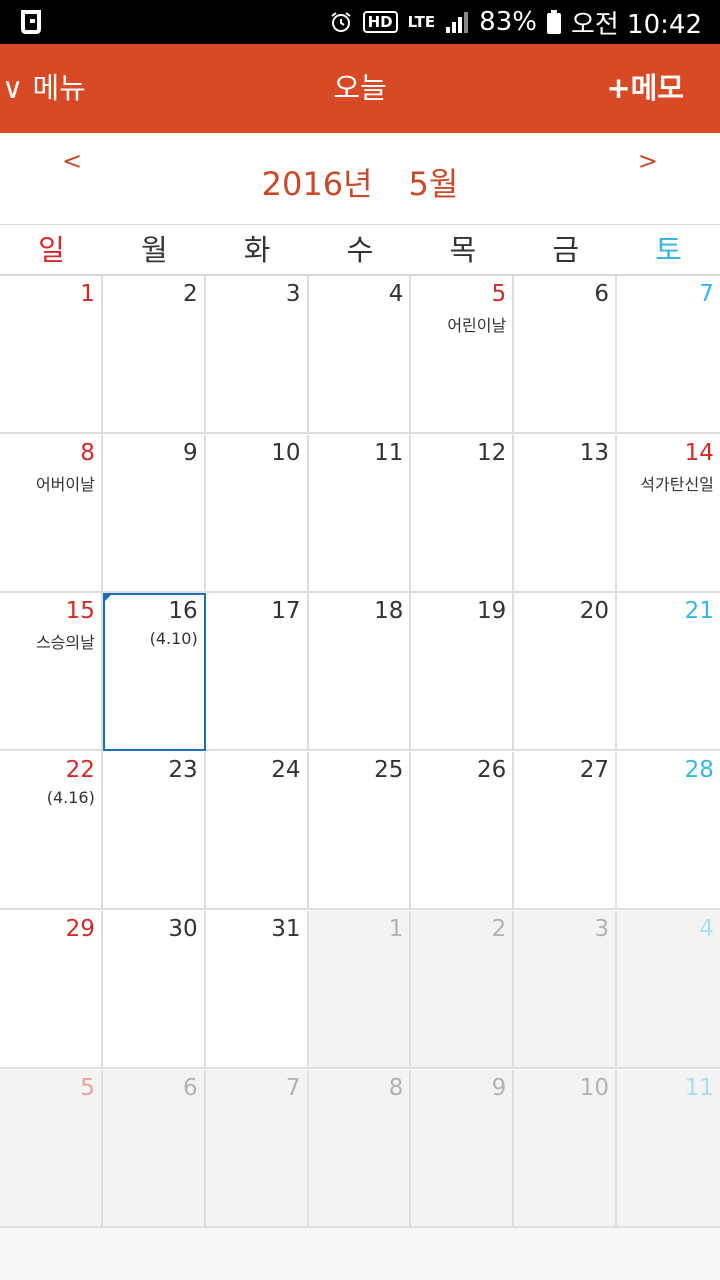 This screenshot has height=1280, width=720. What do you see at coordinates (433, 184) in the screenshot?
I see `month-label: 5월` at bounding box center [433, 184].